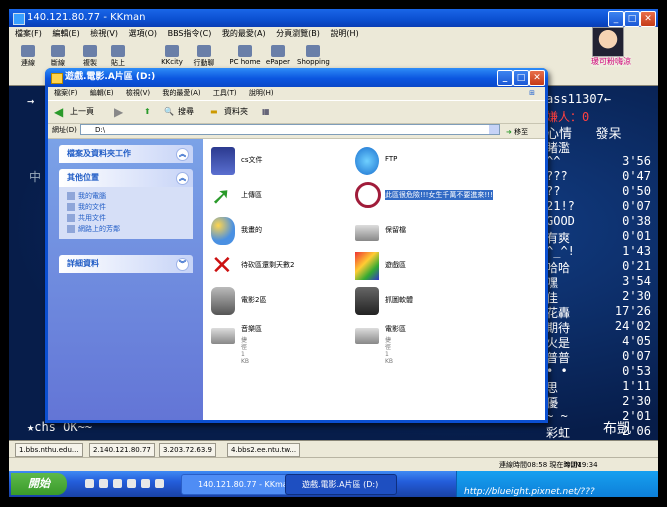  I want to click on chevron-down-icon, so click(494, 129).